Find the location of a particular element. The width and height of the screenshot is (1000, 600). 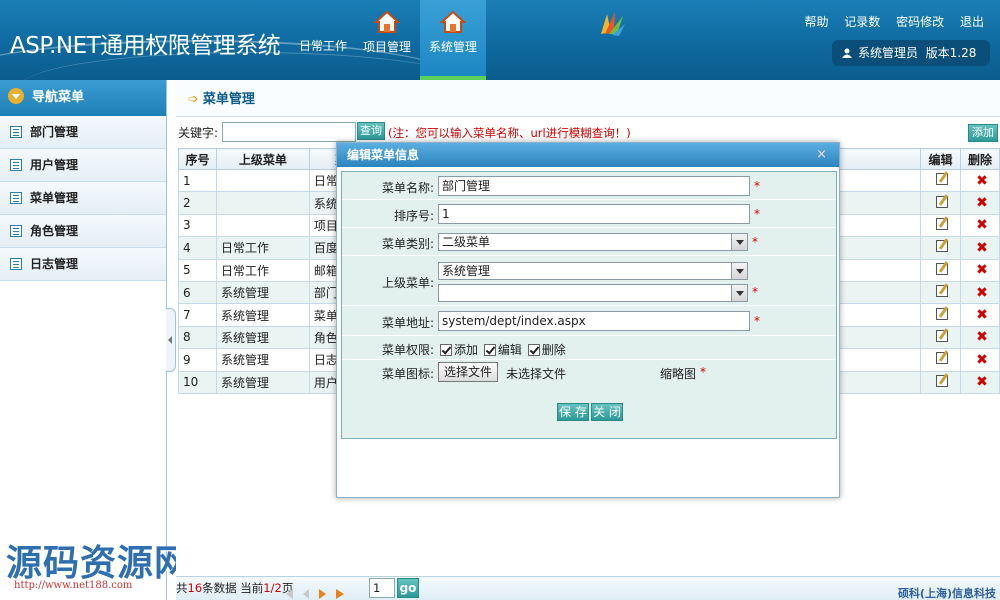

menu-type-select: 二级菜单 is located at coordinates (593, 242).